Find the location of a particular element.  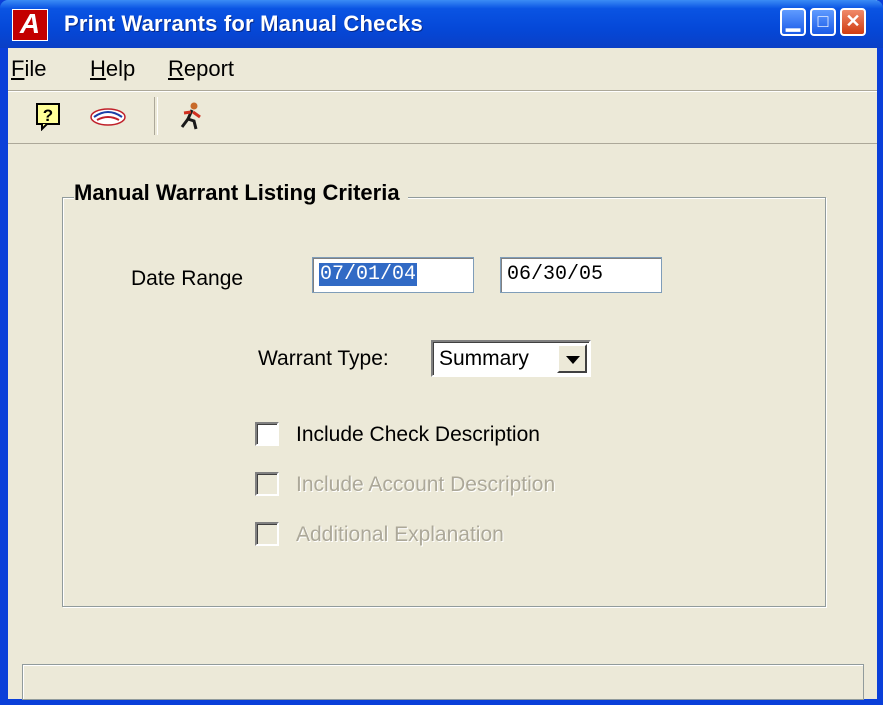

warrant-type-select: Summary is located at coordinates (511, 358).